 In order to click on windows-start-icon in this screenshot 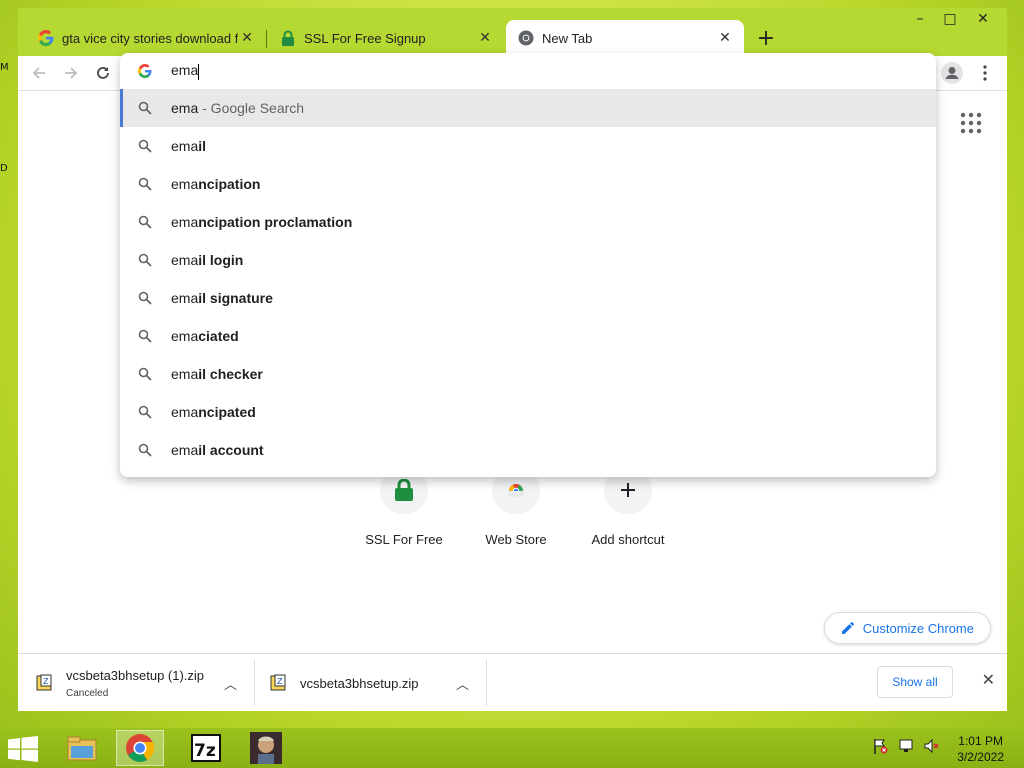, I will do `click(23, 749)`.